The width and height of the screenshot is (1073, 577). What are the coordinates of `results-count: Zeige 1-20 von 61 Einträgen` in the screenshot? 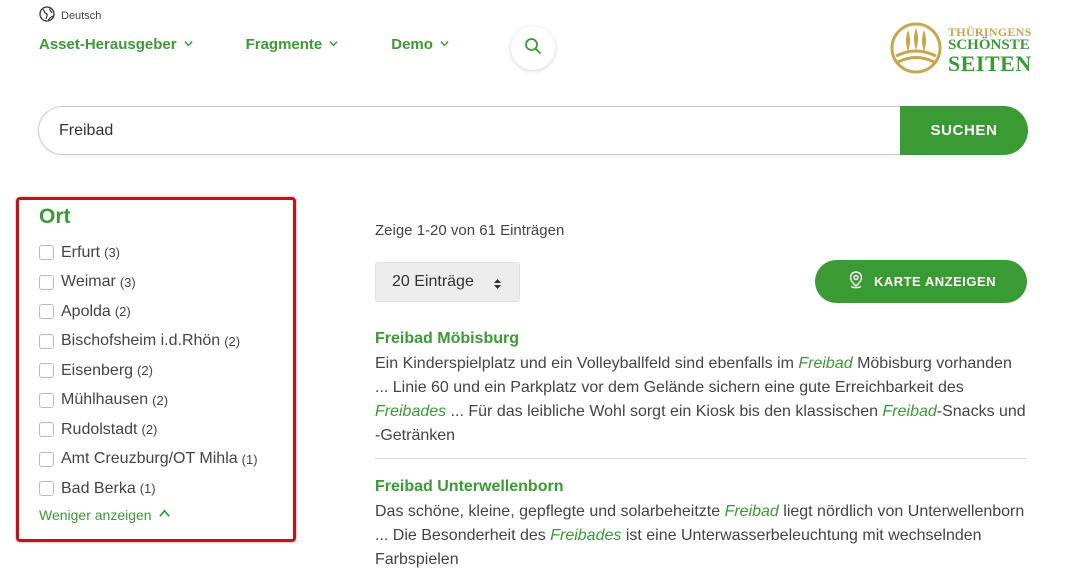 It's located at (470, 230).